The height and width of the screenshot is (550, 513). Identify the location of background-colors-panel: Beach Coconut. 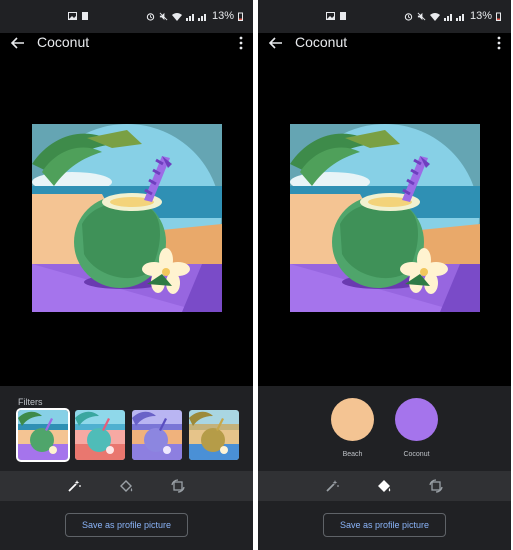
(384, 428).